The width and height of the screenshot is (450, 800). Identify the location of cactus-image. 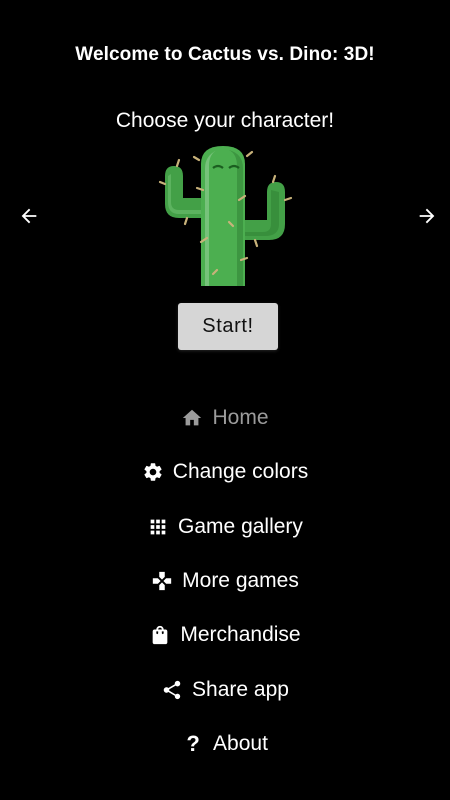
(225, 216).